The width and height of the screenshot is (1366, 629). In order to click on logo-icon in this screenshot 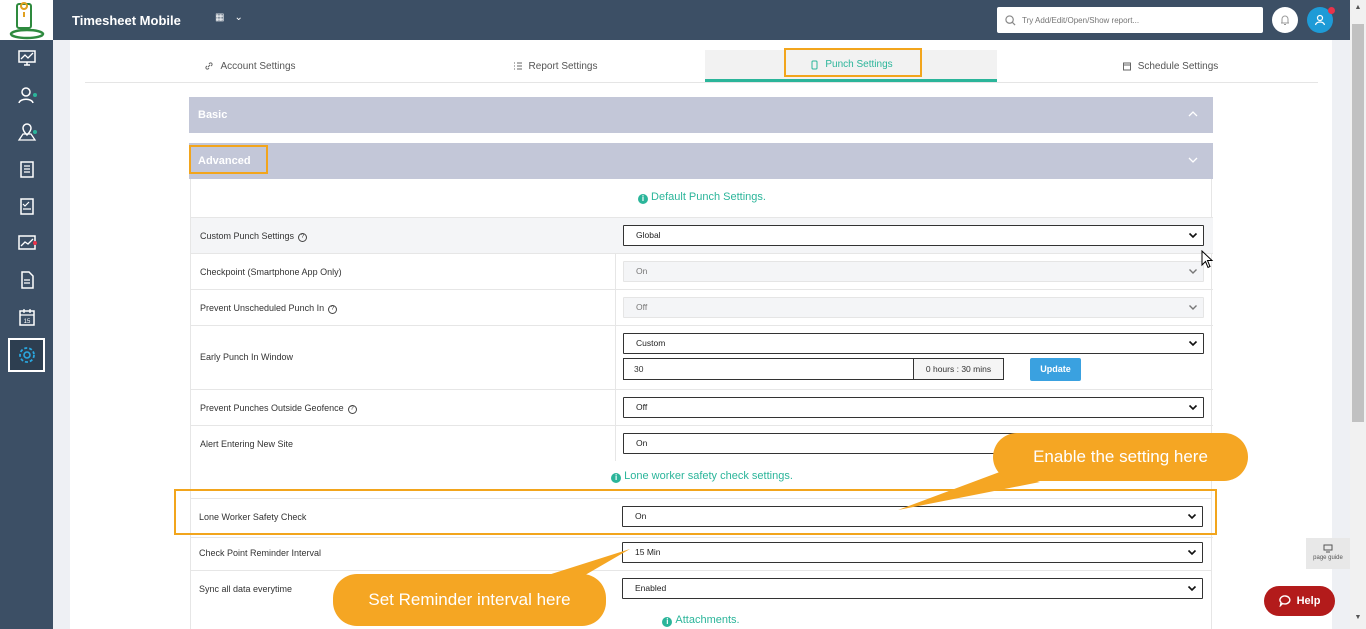, I will do `click(27, 21)`.